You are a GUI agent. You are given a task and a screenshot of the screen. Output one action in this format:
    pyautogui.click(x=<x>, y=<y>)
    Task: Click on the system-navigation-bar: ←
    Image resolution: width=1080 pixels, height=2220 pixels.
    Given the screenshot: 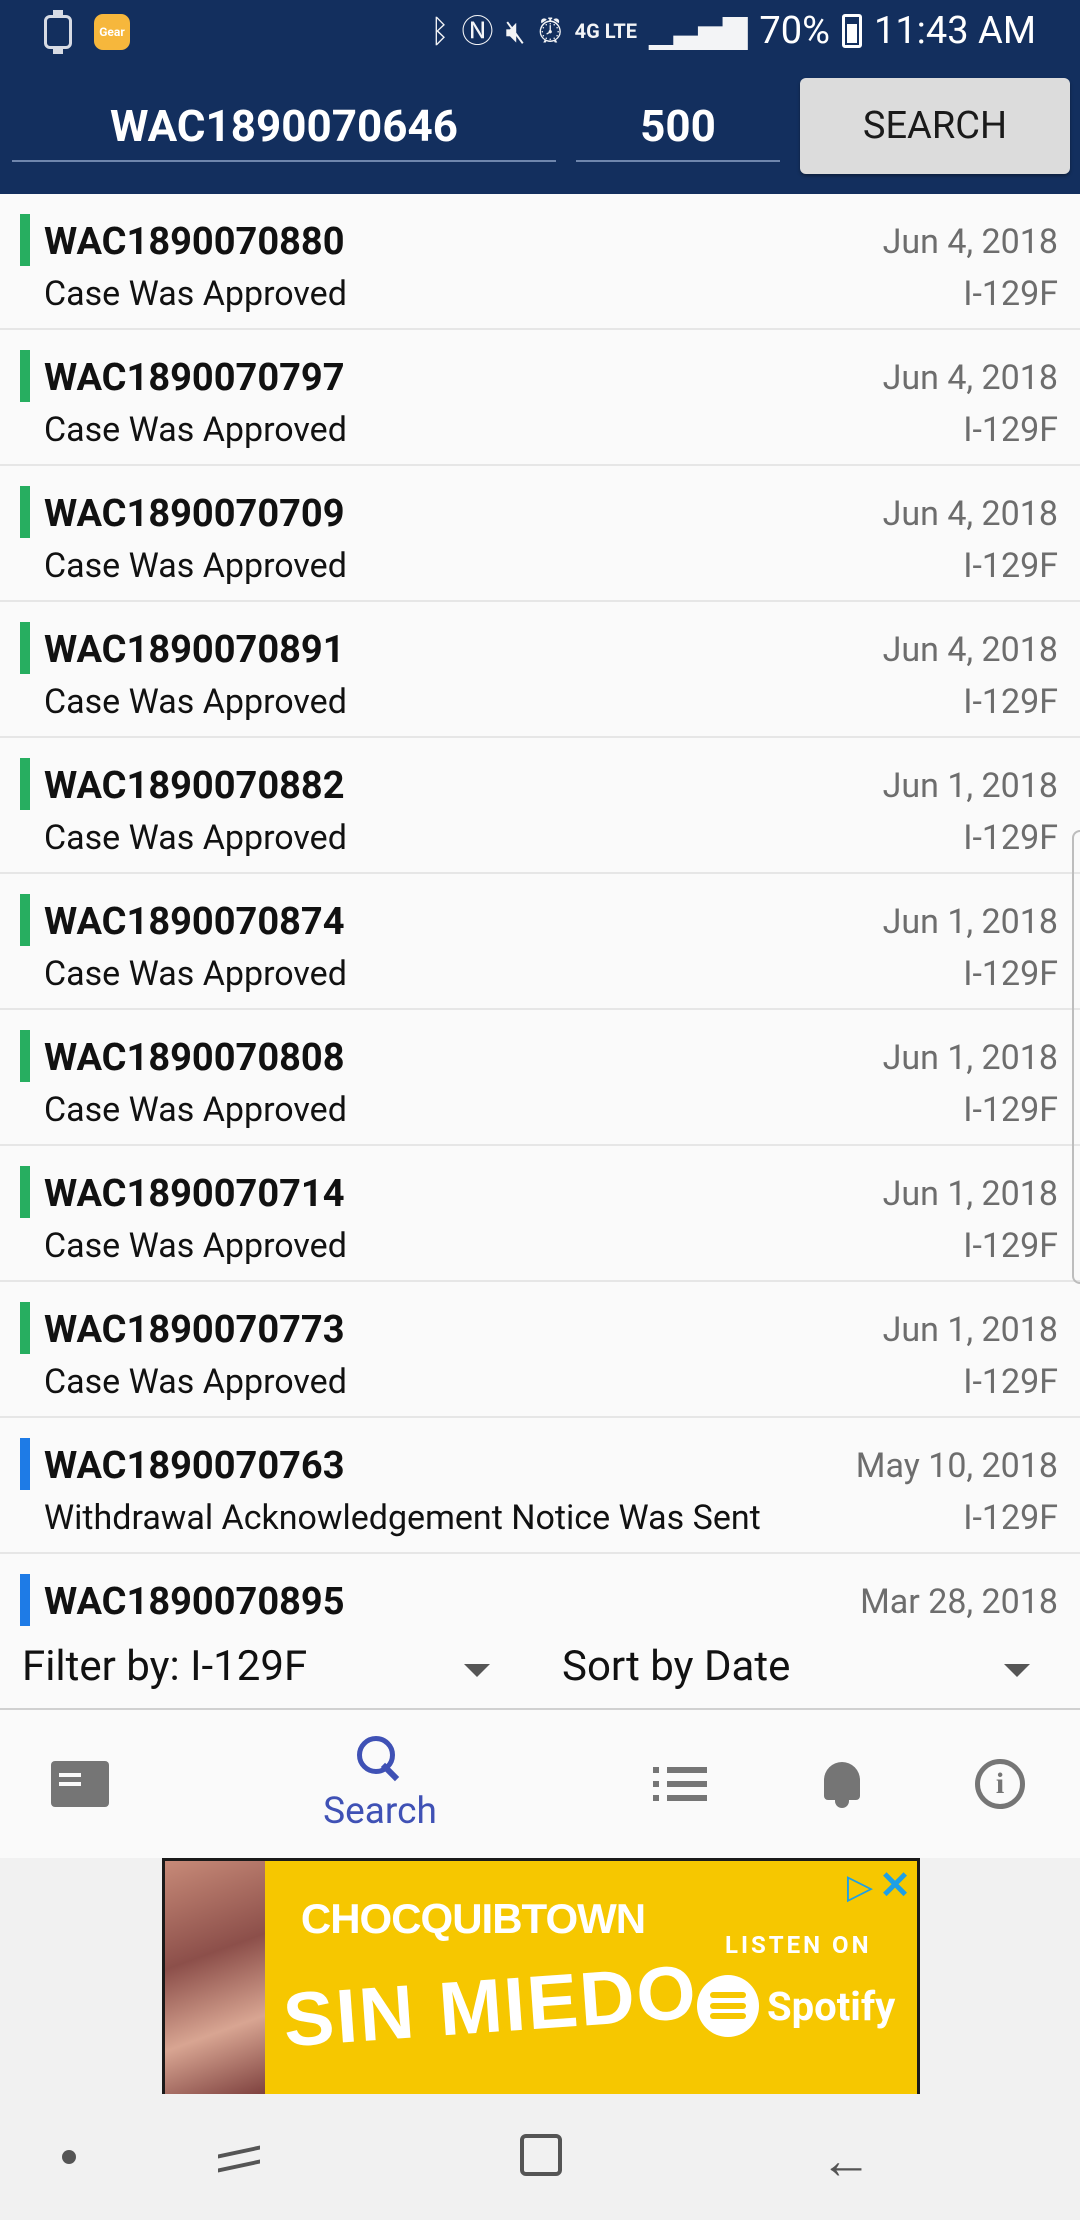 What is the action you would take?
    pyautogui.click(x=540, y=2157)
    